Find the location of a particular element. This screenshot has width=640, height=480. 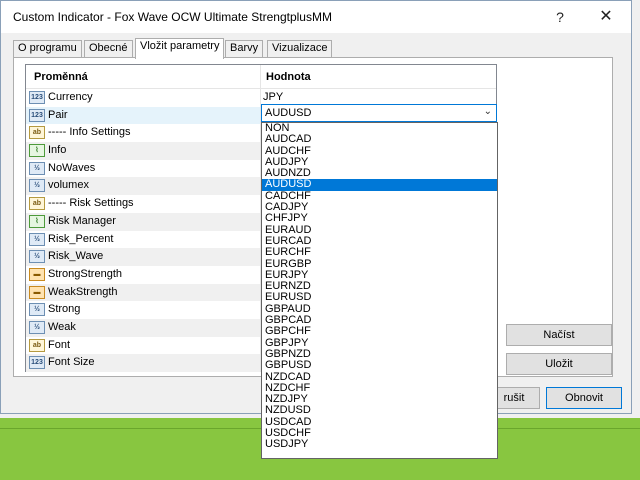

tab-vizualizace: Vizualizace is located at coordinates (300, 48).